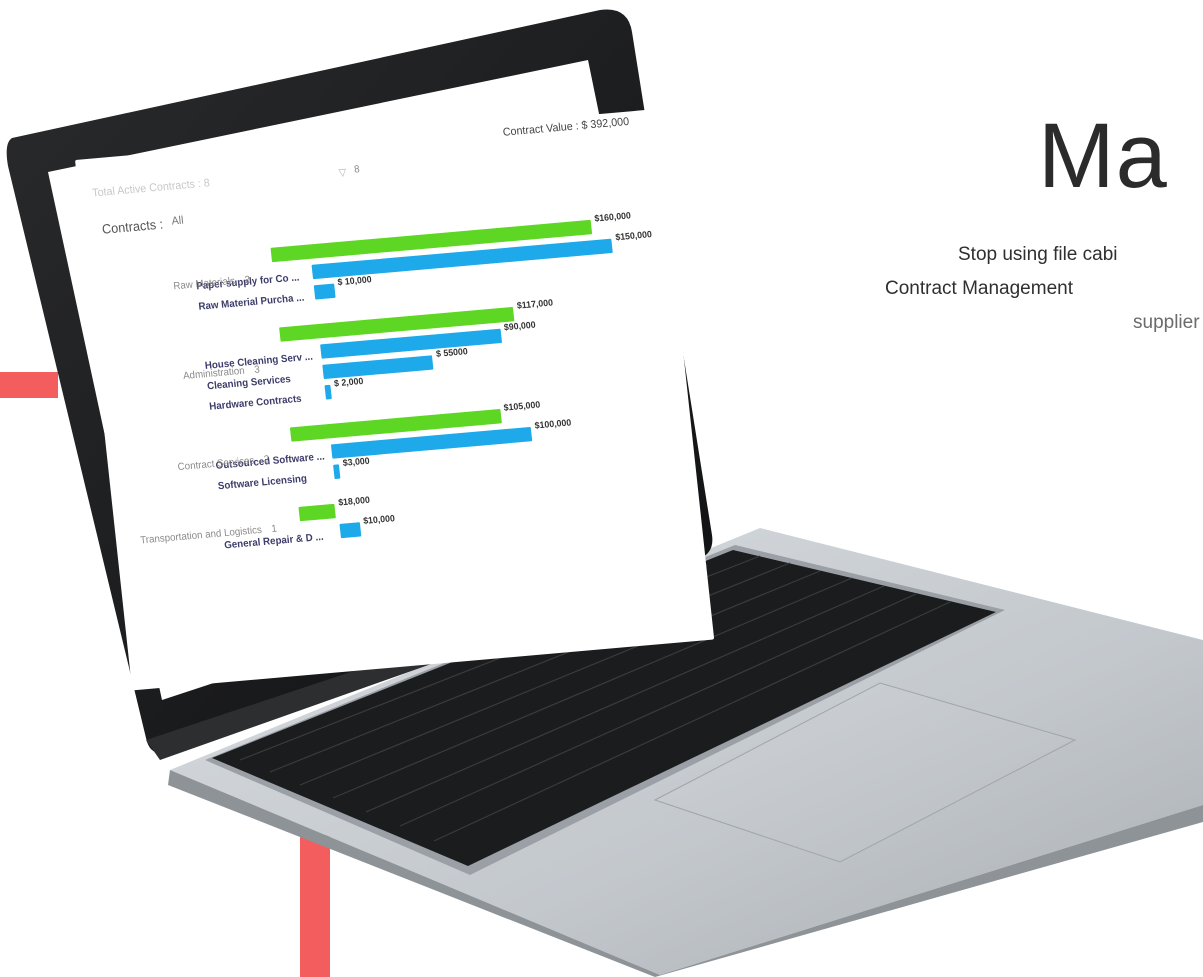 This screenshot has width=1203, height=977. Describe the element at coordinates (354, 281) in the screenshot. I see `item-value-label: $ 10,000` at that location.